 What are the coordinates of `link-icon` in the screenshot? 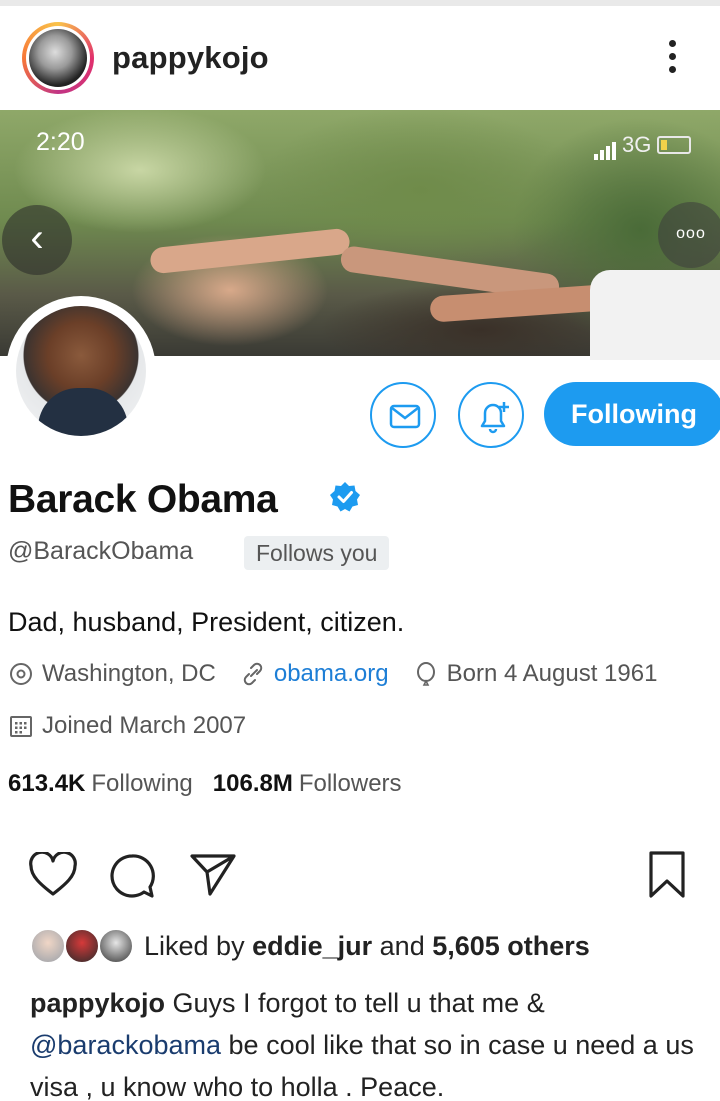 It's located at (253, 674).